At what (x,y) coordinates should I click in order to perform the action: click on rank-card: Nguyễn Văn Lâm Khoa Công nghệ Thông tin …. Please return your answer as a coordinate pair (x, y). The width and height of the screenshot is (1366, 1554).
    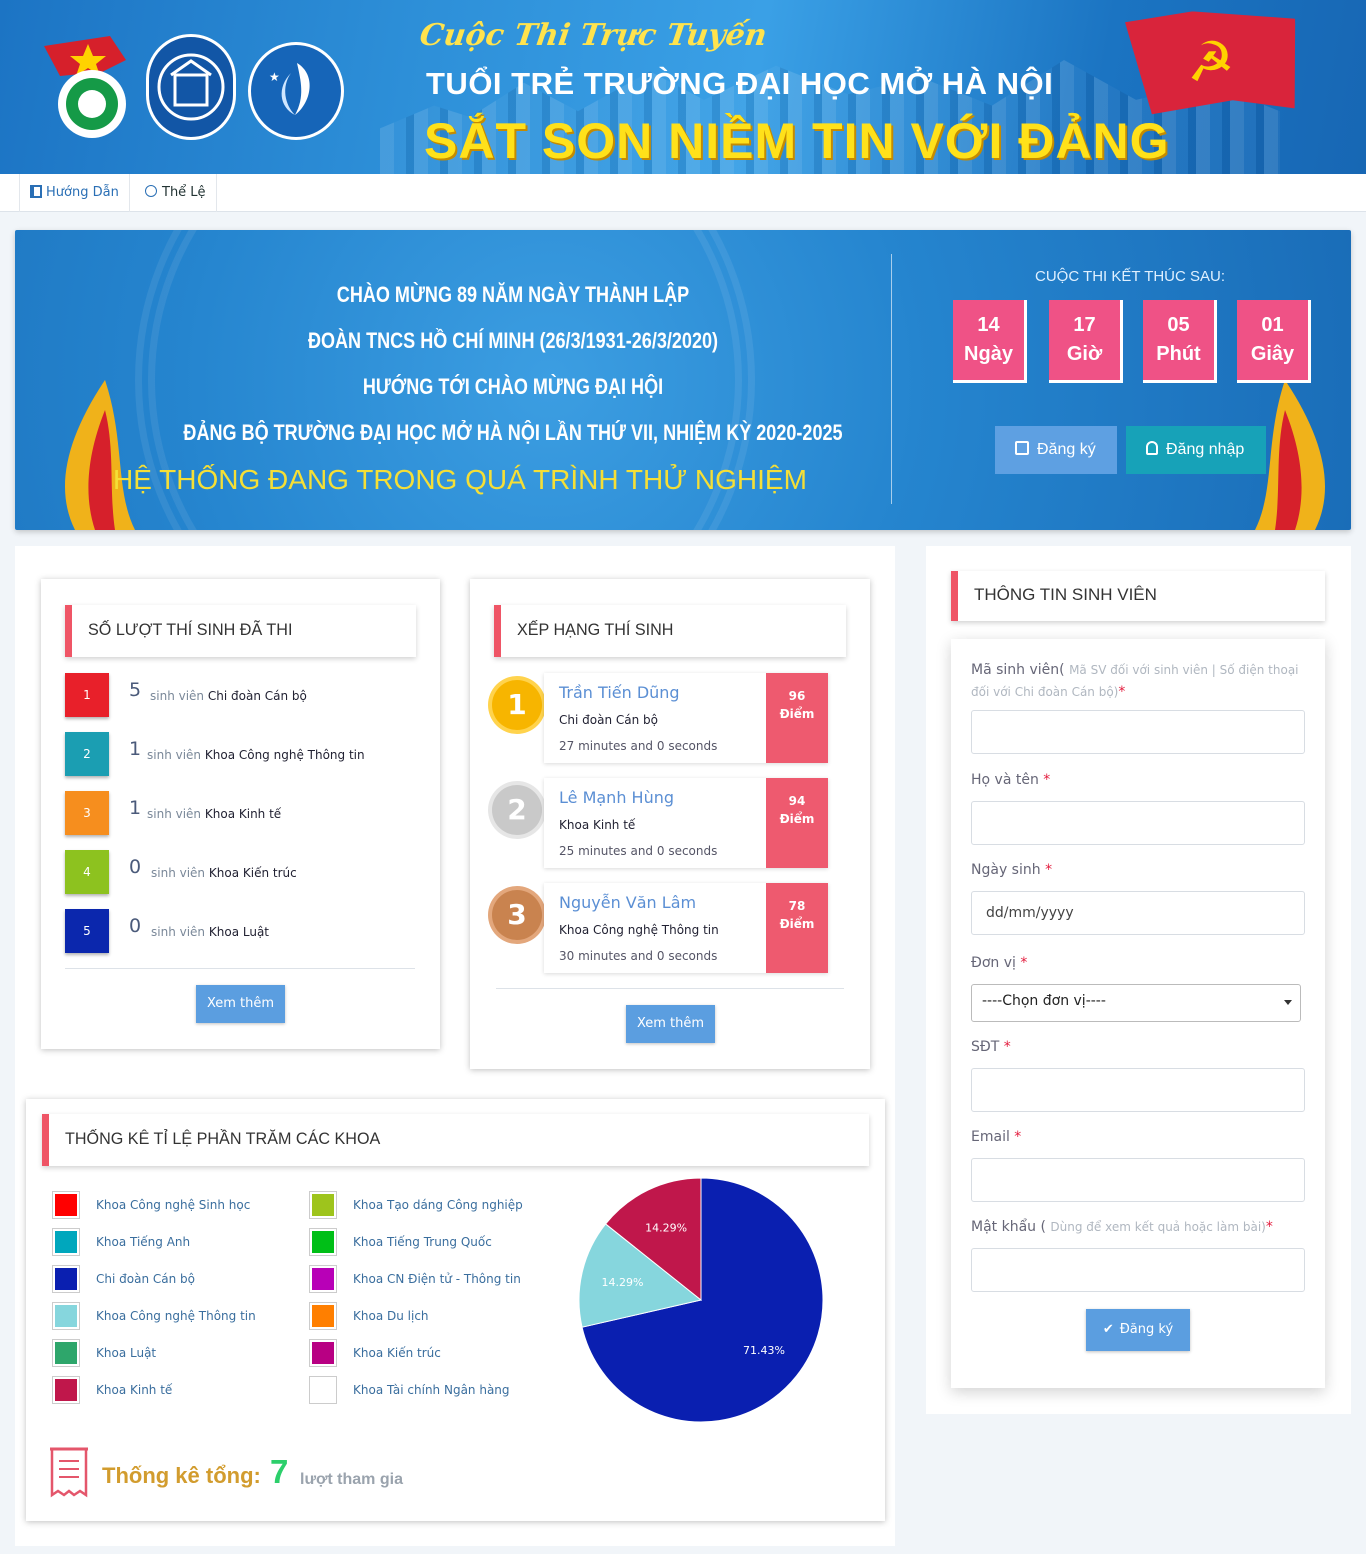
    Looking at the image, I should click on (686, 928).